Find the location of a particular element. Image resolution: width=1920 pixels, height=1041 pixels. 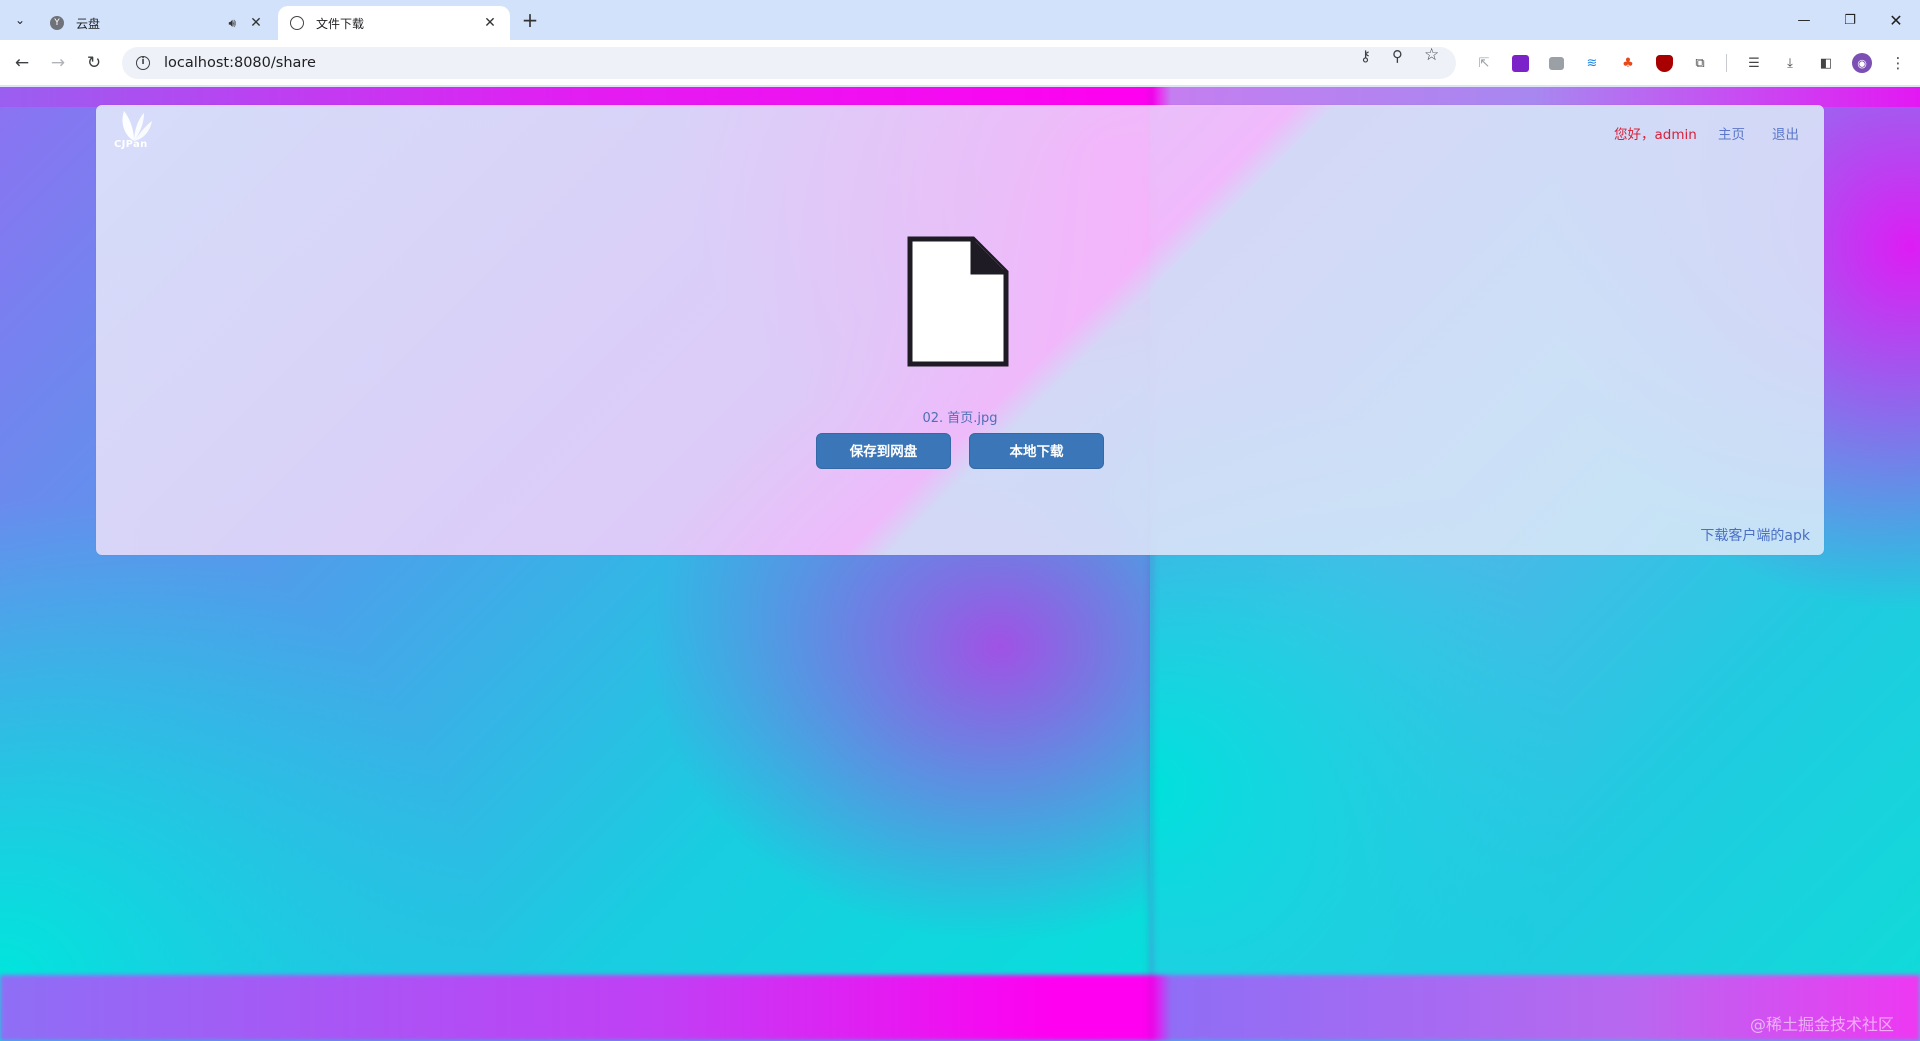

globe-favicon-icon is located at coordinates (297, 23).